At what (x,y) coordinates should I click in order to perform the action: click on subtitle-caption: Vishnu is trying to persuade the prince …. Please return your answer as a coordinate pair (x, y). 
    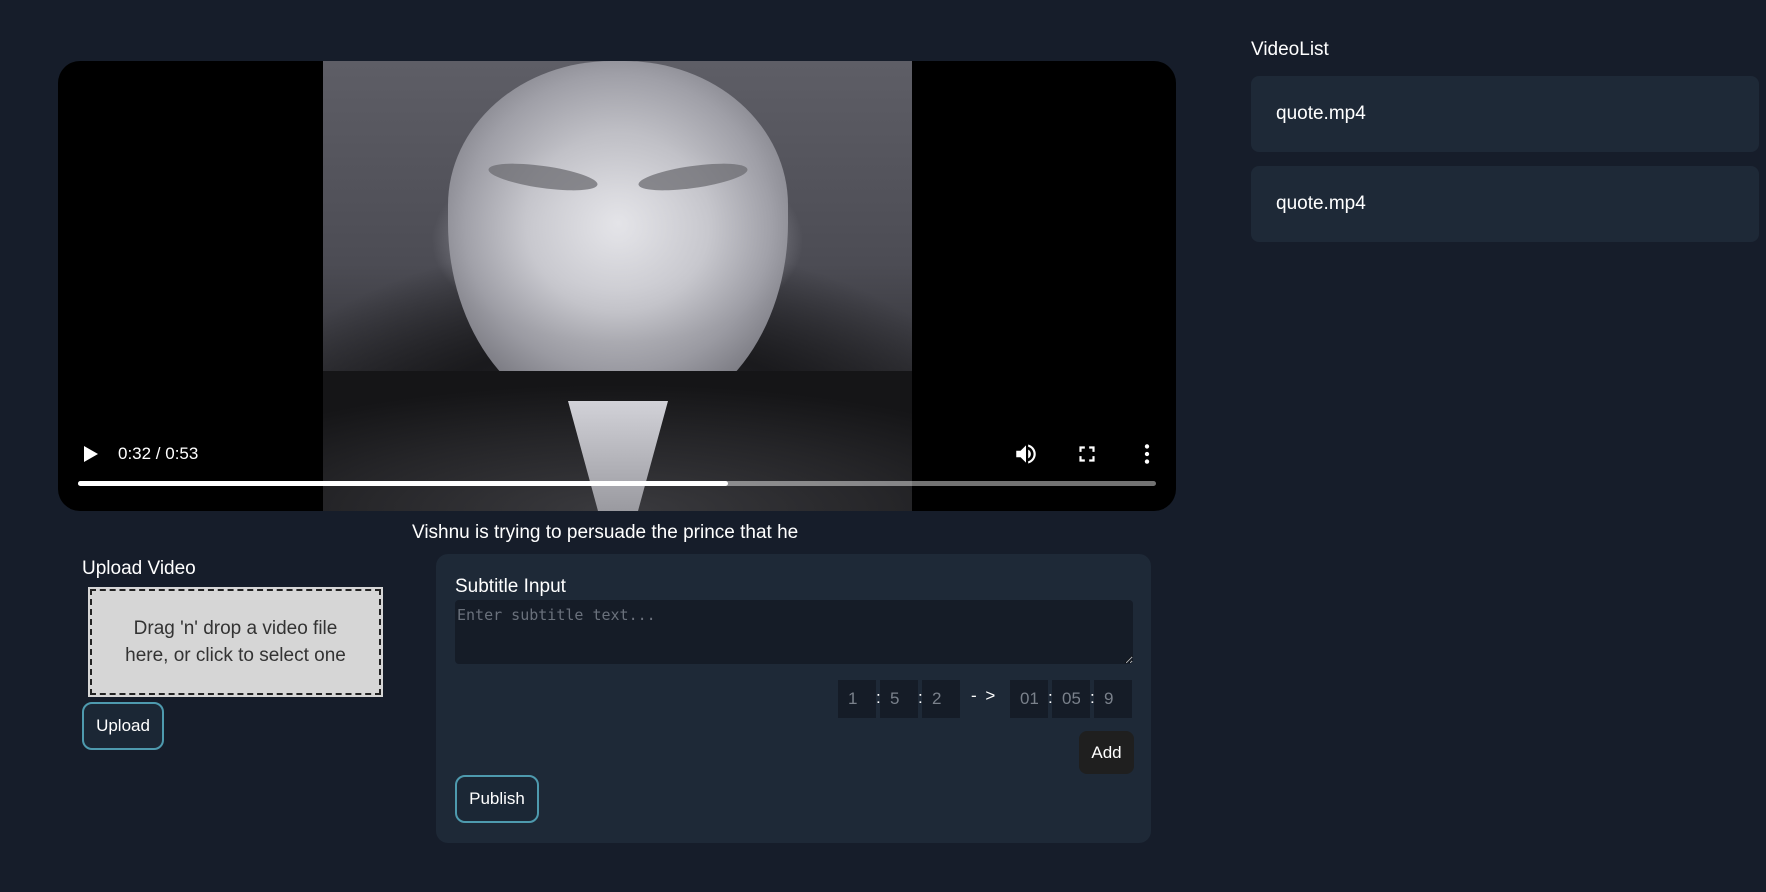
    Looking at the image, I should click on (605, 532).